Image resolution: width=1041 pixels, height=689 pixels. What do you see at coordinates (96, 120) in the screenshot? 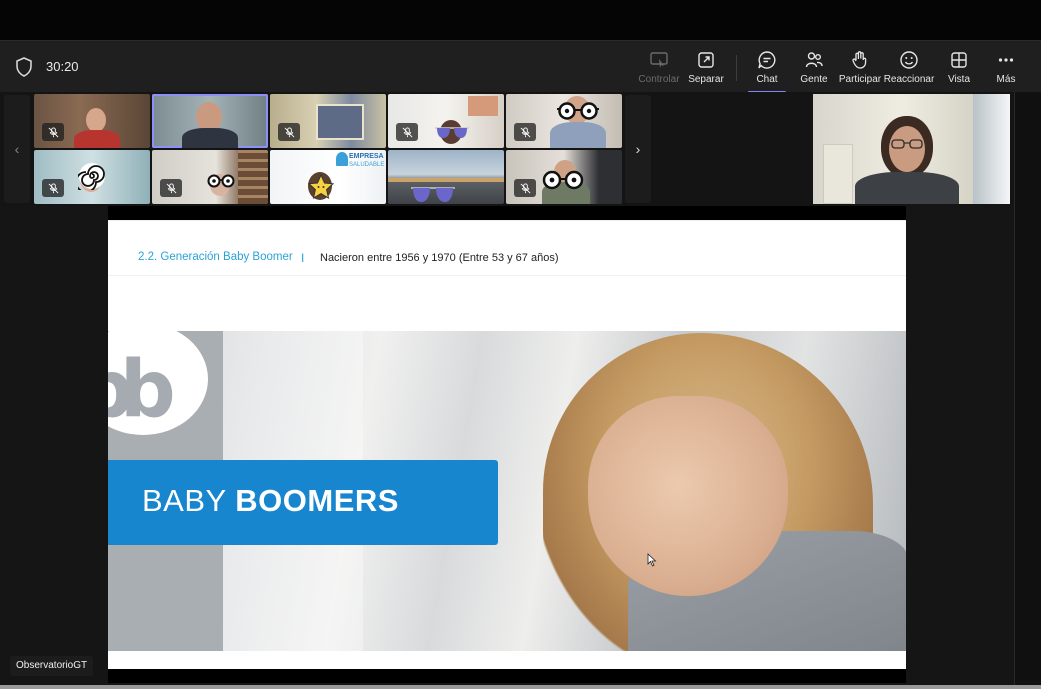
I see `participant-face` at bounding box center [96, 120].